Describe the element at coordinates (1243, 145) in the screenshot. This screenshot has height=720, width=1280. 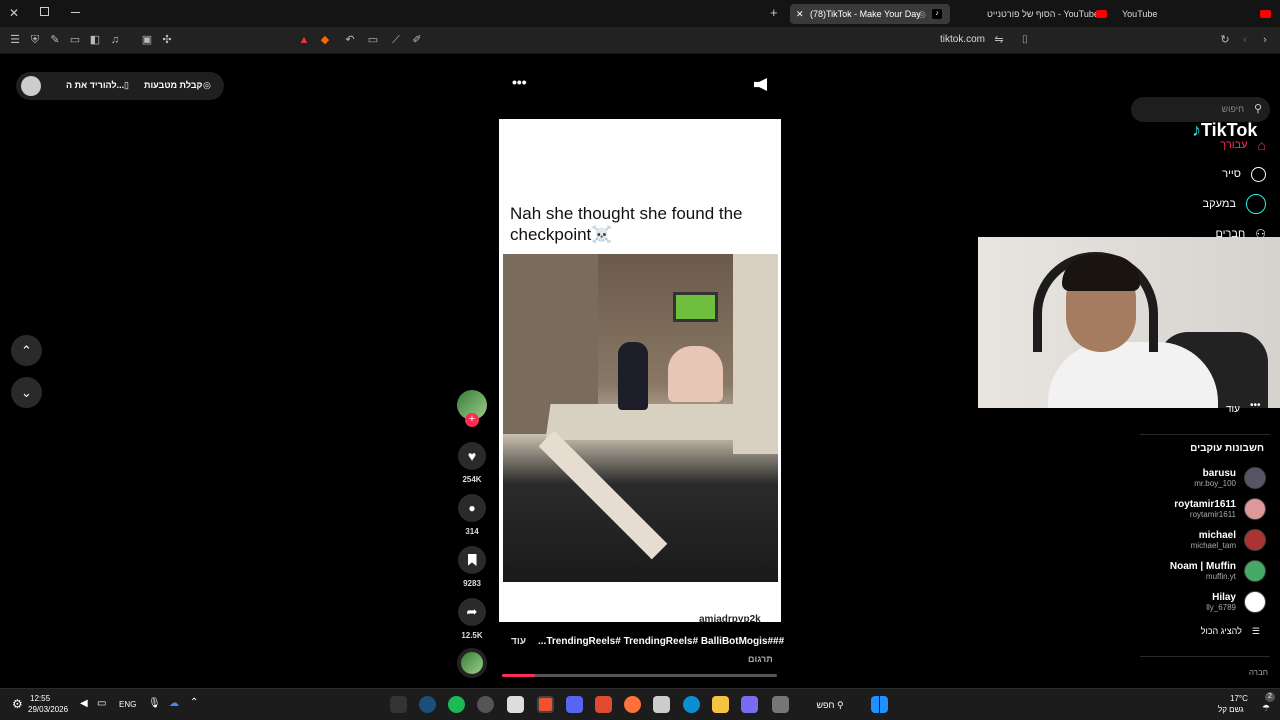
I see `nav-for-you: עבורך ⌂` at that location.